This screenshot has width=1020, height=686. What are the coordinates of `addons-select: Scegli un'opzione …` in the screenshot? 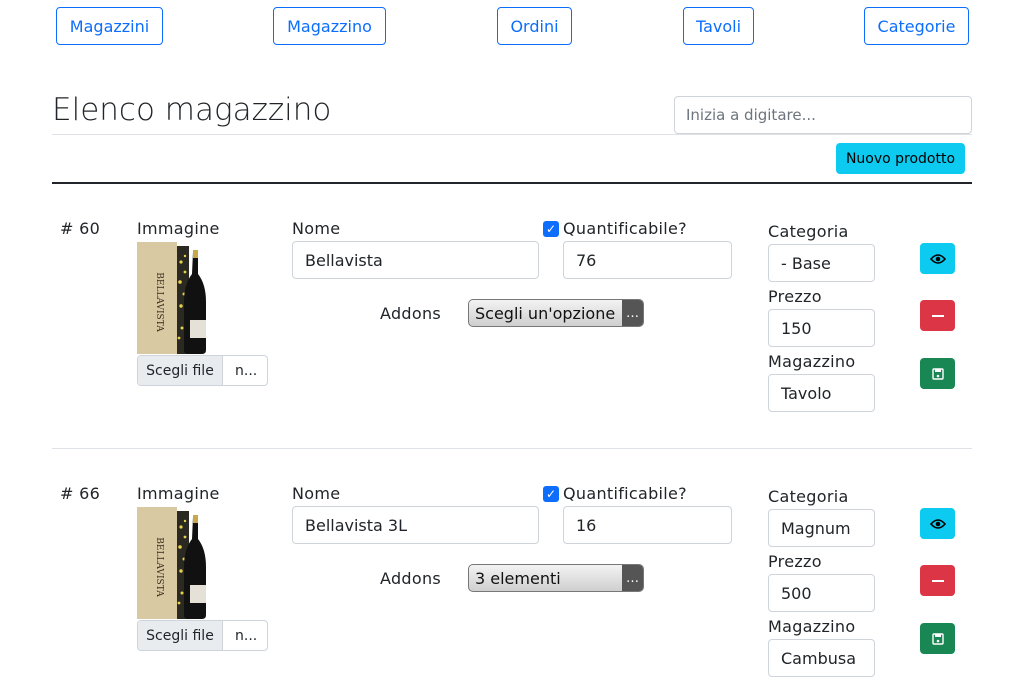 It's located at (556, 313).